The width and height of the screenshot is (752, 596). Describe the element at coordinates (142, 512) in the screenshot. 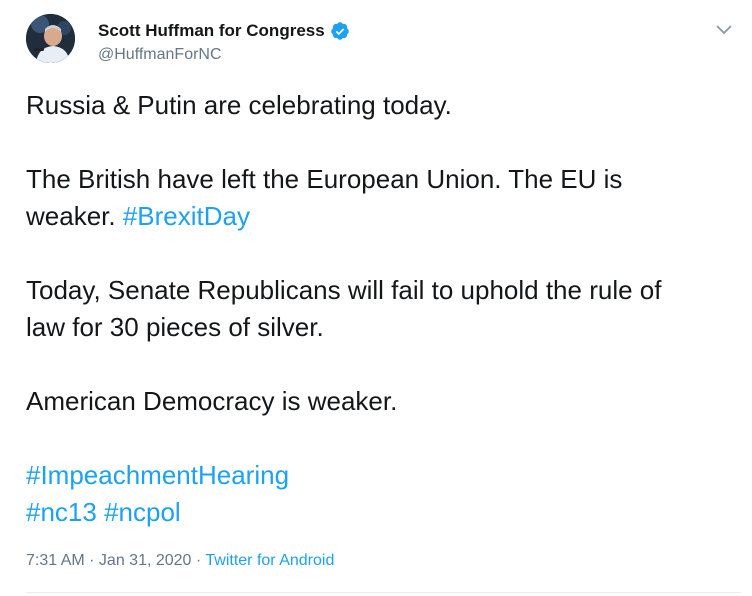

I see `hashtag-ncpol: #ncpol` at that location.